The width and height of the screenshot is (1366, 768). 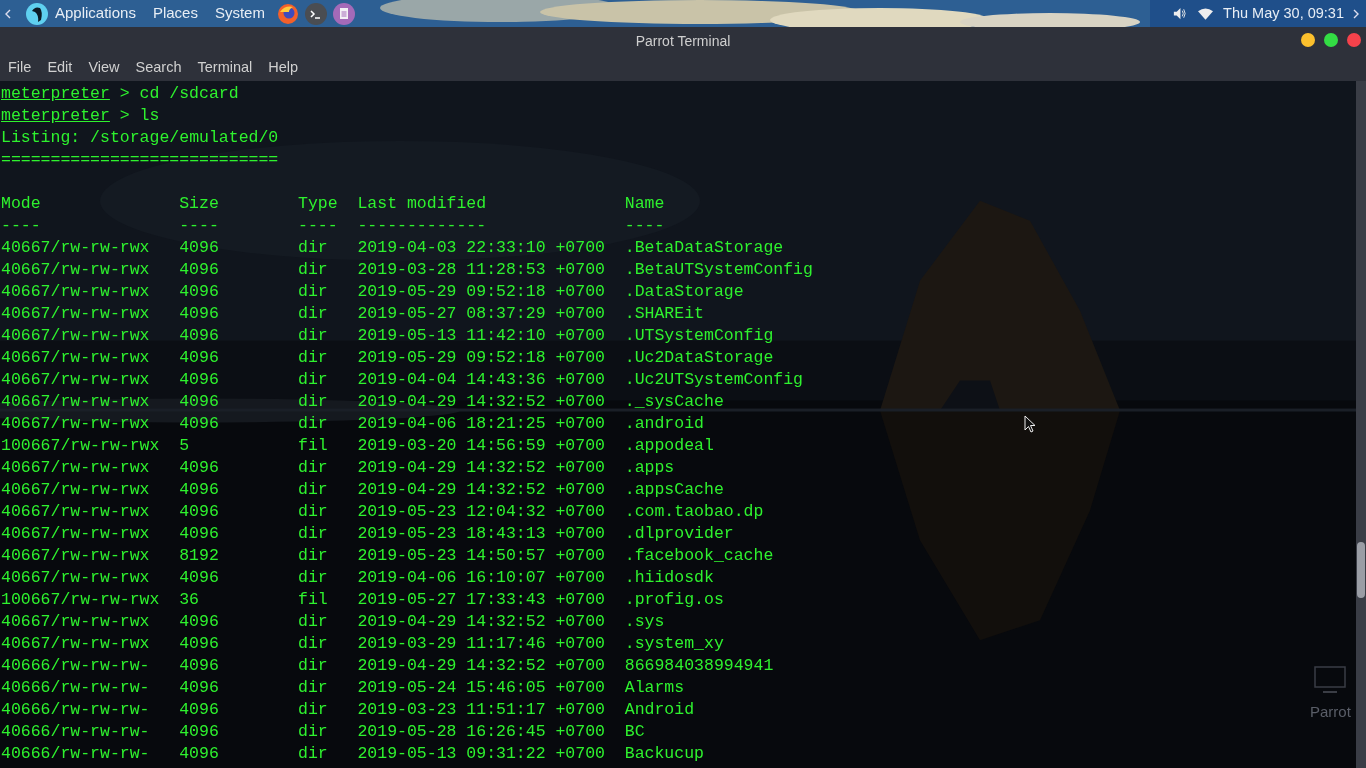 I want to click on listing-cell: 5, so click(x=184, y=445).